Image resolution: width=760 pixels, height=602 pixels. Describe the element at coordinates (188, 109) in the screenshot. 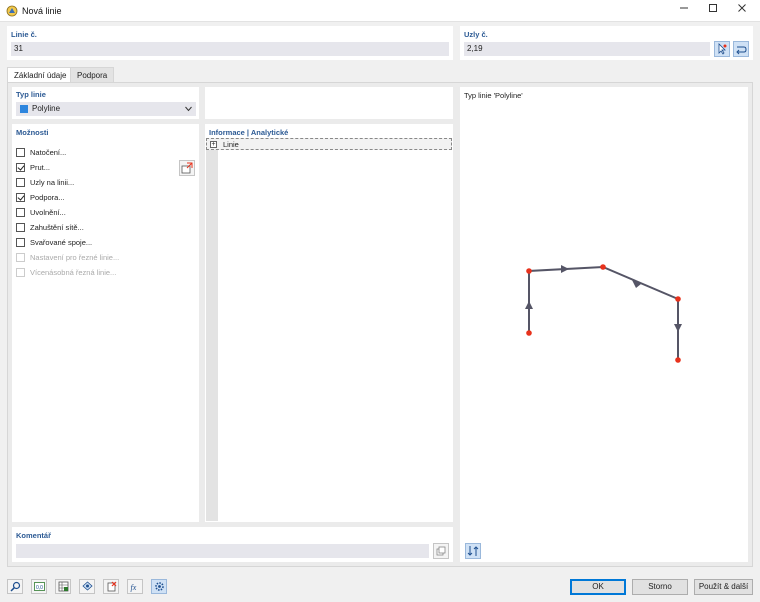

I see `chevron-down-icon` at that location.